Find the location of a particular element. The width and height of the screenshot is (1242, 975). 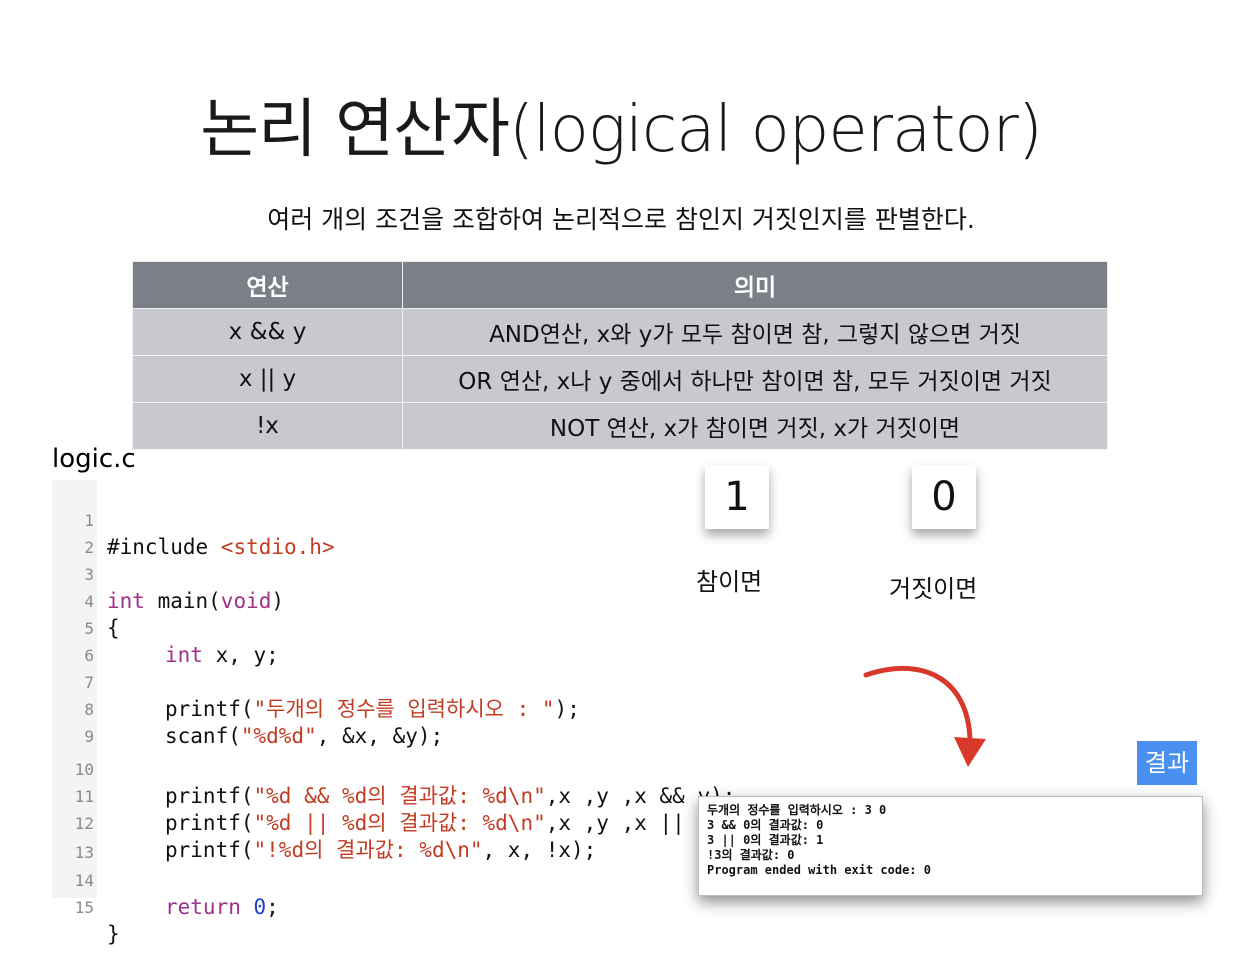

true-value-card: 1 is located at coordinates (737, 497).